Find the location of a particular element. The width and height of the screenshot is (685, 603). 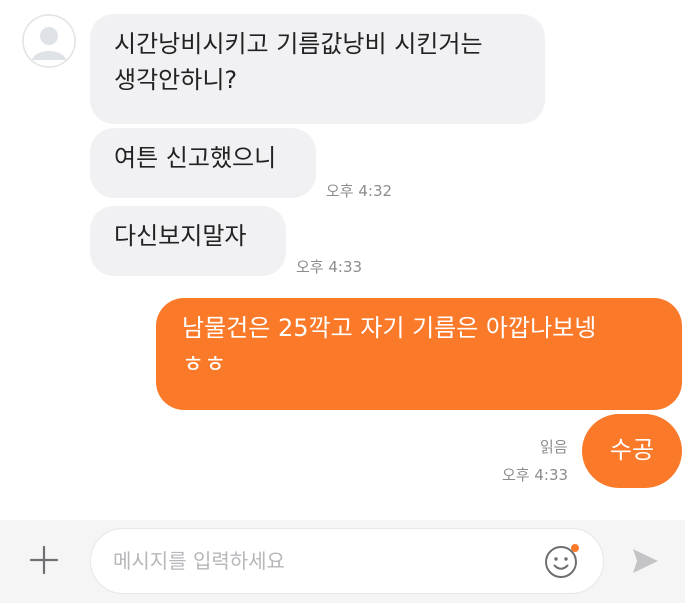

message-text: 다신보지말자 is located at coordinates (180, 236).